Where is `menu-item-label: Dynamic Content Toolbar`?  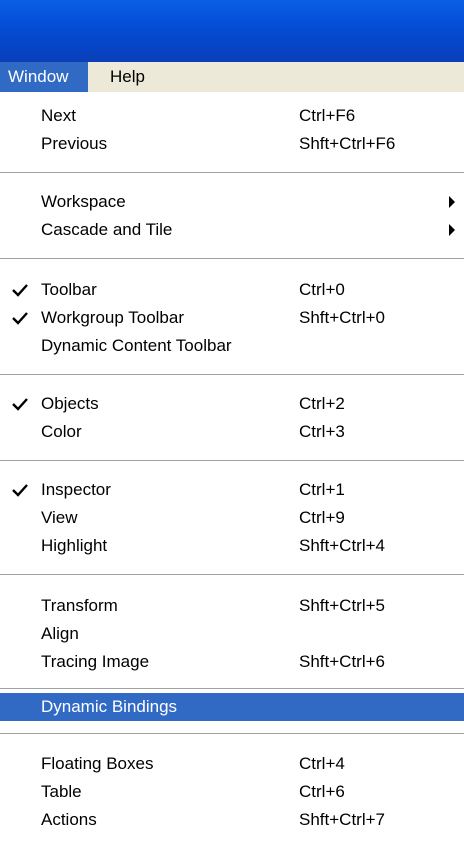 menu-item-label: Dynamic Content Toolbar is located at coordinates (136, 345).